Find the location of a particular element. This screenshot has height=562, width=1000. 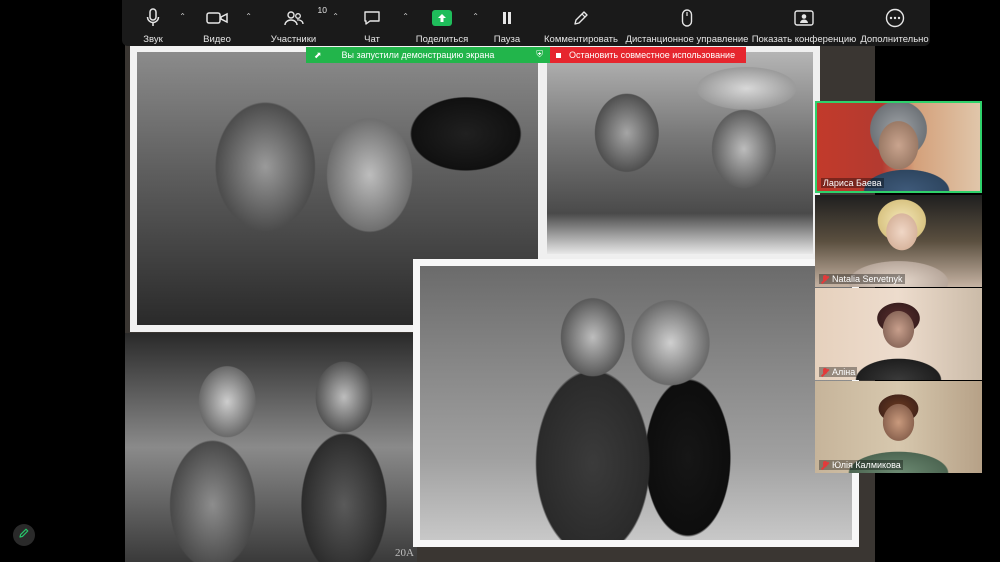

participant-name: Natalia Servetnyk is located at coordinates (867, 279).